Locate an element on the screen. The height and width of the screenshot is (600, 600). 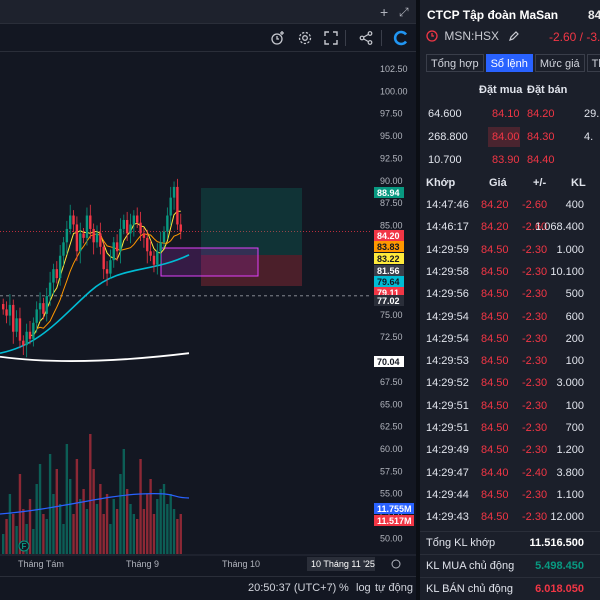
orderbook-ask: 84.20 is located at coordinates (541, 114).